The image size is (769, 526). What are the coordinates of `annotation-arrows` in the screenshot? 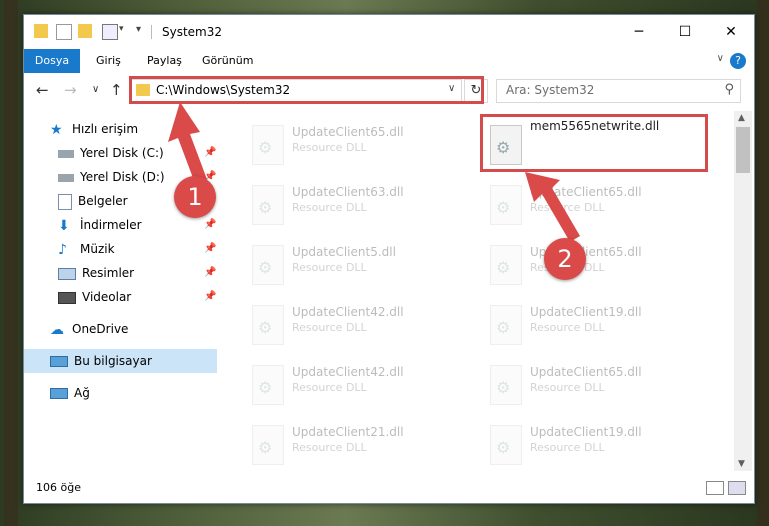 It's located at (374, 172).